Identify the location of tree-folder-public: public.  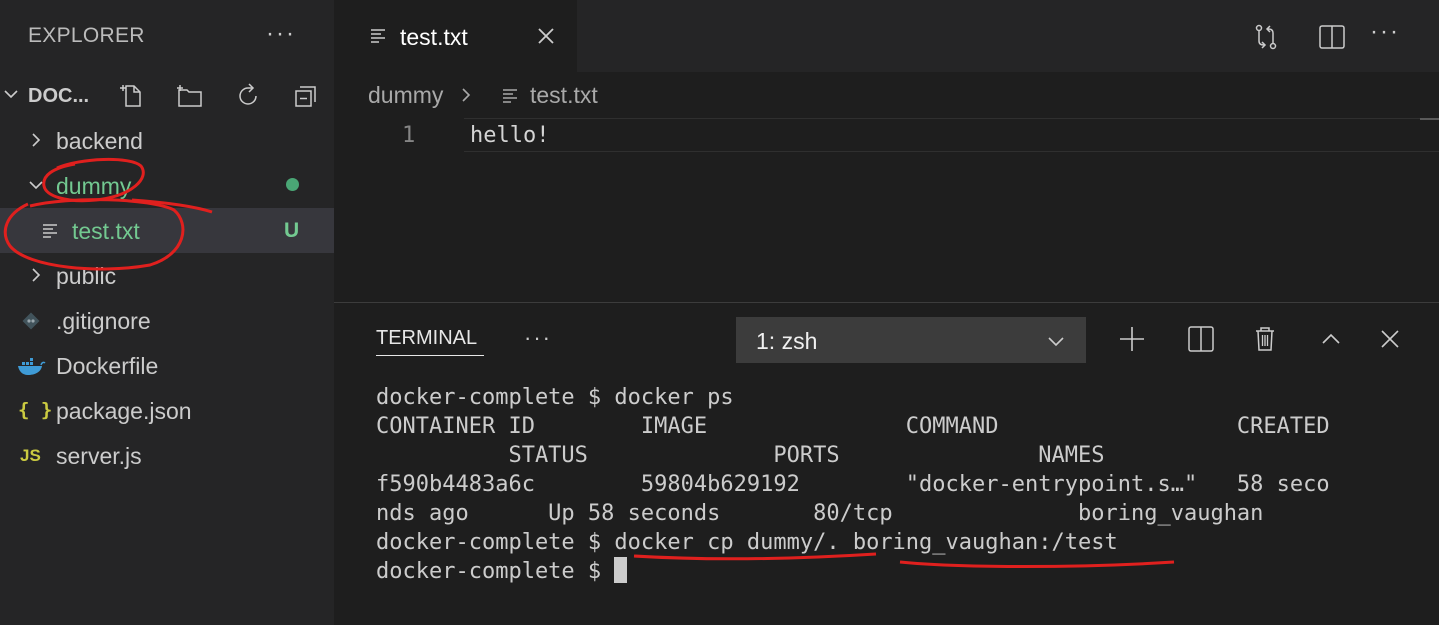
(167, 275).